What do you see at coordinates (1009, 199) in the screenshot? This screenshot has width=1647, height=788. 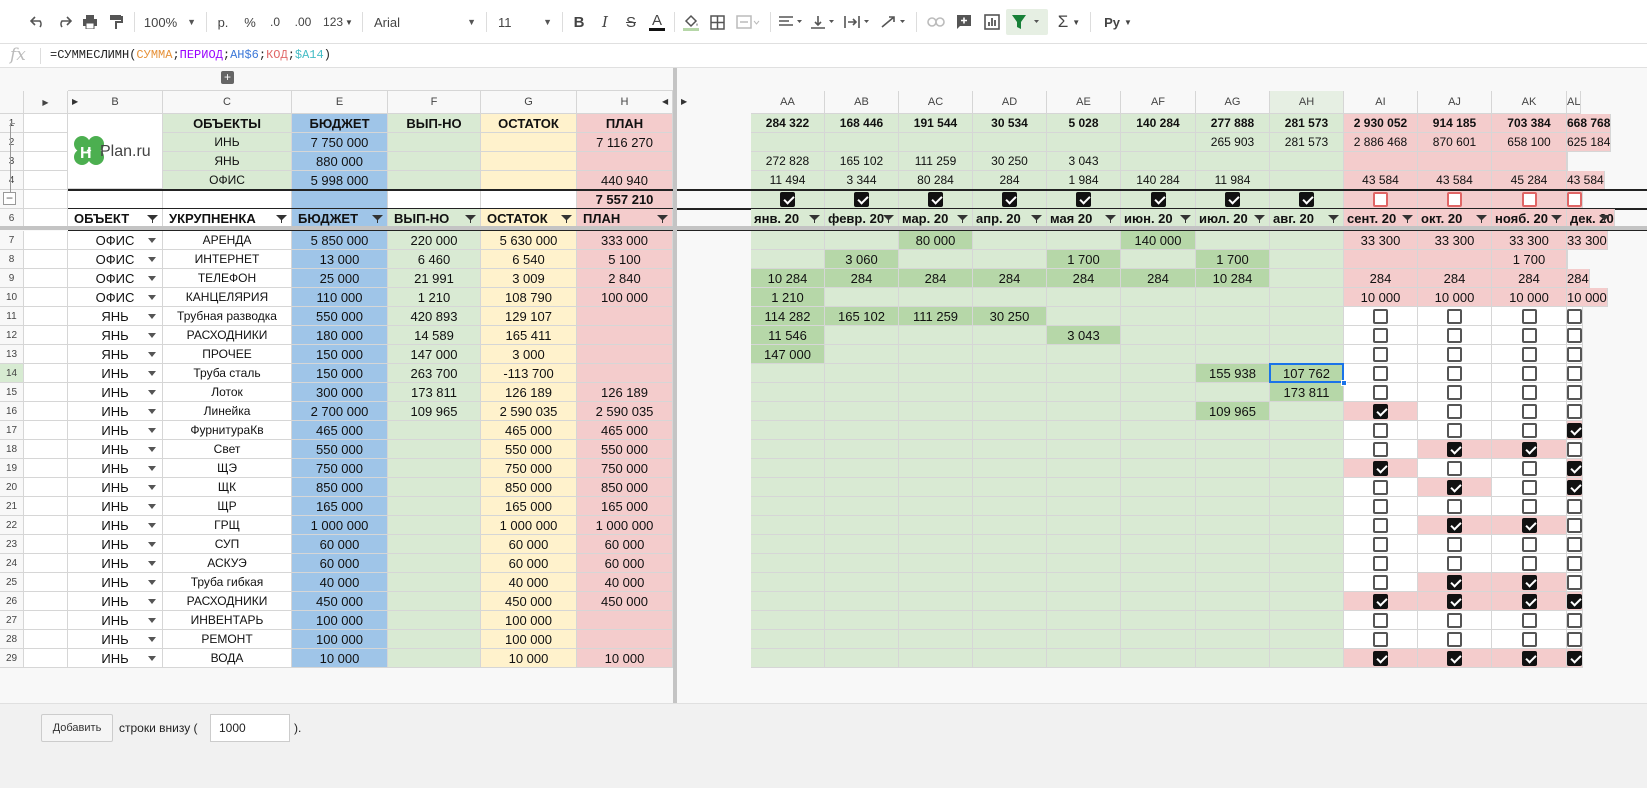 I see `period-checkbox` at bounding box center [1009, 199].